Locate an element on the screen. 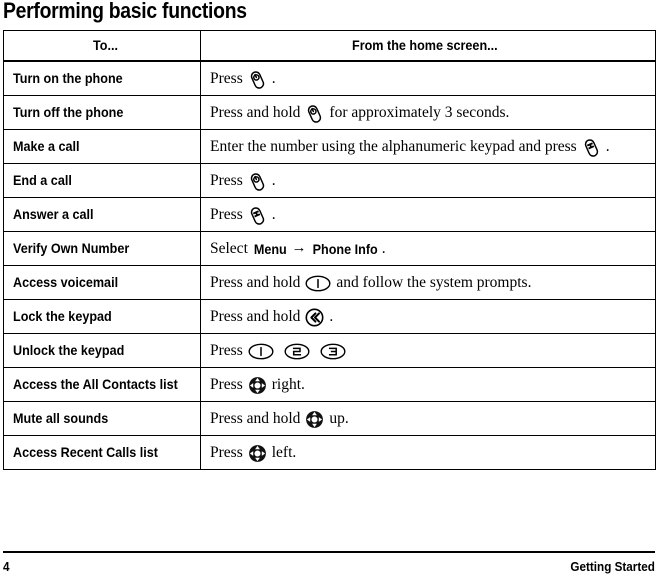  row-instruction-cell: Press is located at coordinates (428, 350).